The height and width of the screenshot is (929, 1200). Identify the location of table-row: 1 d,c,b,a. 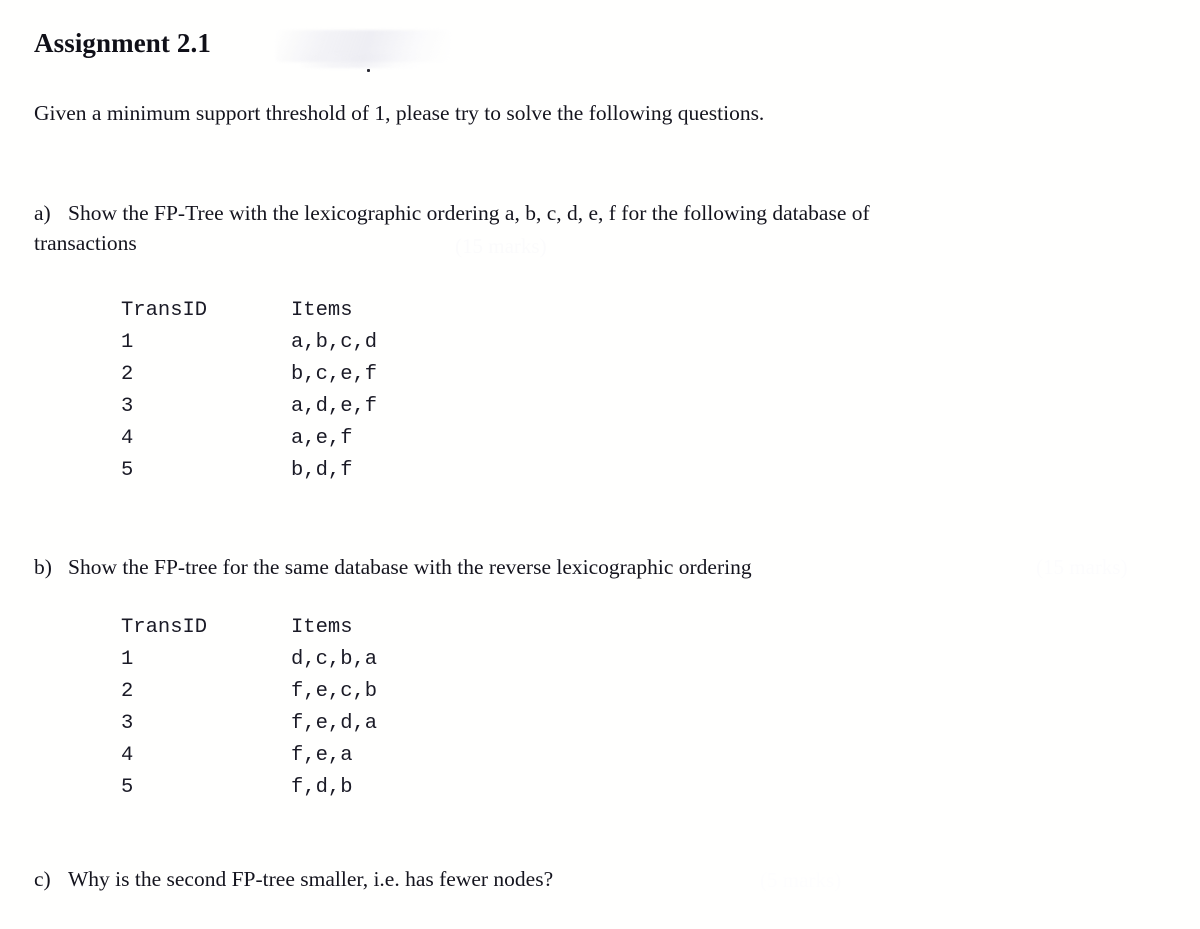
(316, 660).